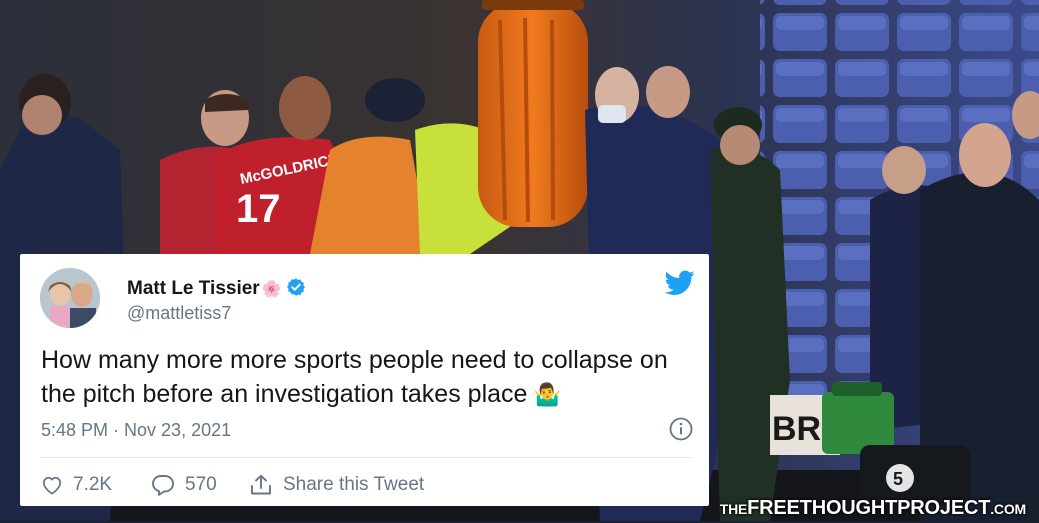 The image size is (1039, 523). Describe the element at coordinates (858, 423) in the screenshot. I see `green-medical-bag` at that location.